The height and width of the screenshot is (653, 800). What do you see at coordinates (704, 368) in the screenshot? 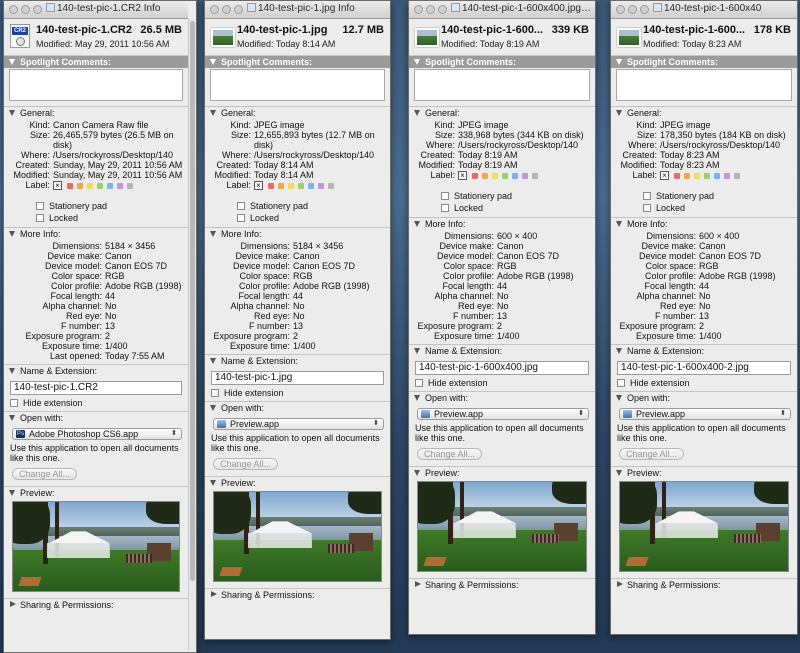
I see `name-field: 140-test-pic-1-600x400-2.jpg` at bounding box center [704, 368].